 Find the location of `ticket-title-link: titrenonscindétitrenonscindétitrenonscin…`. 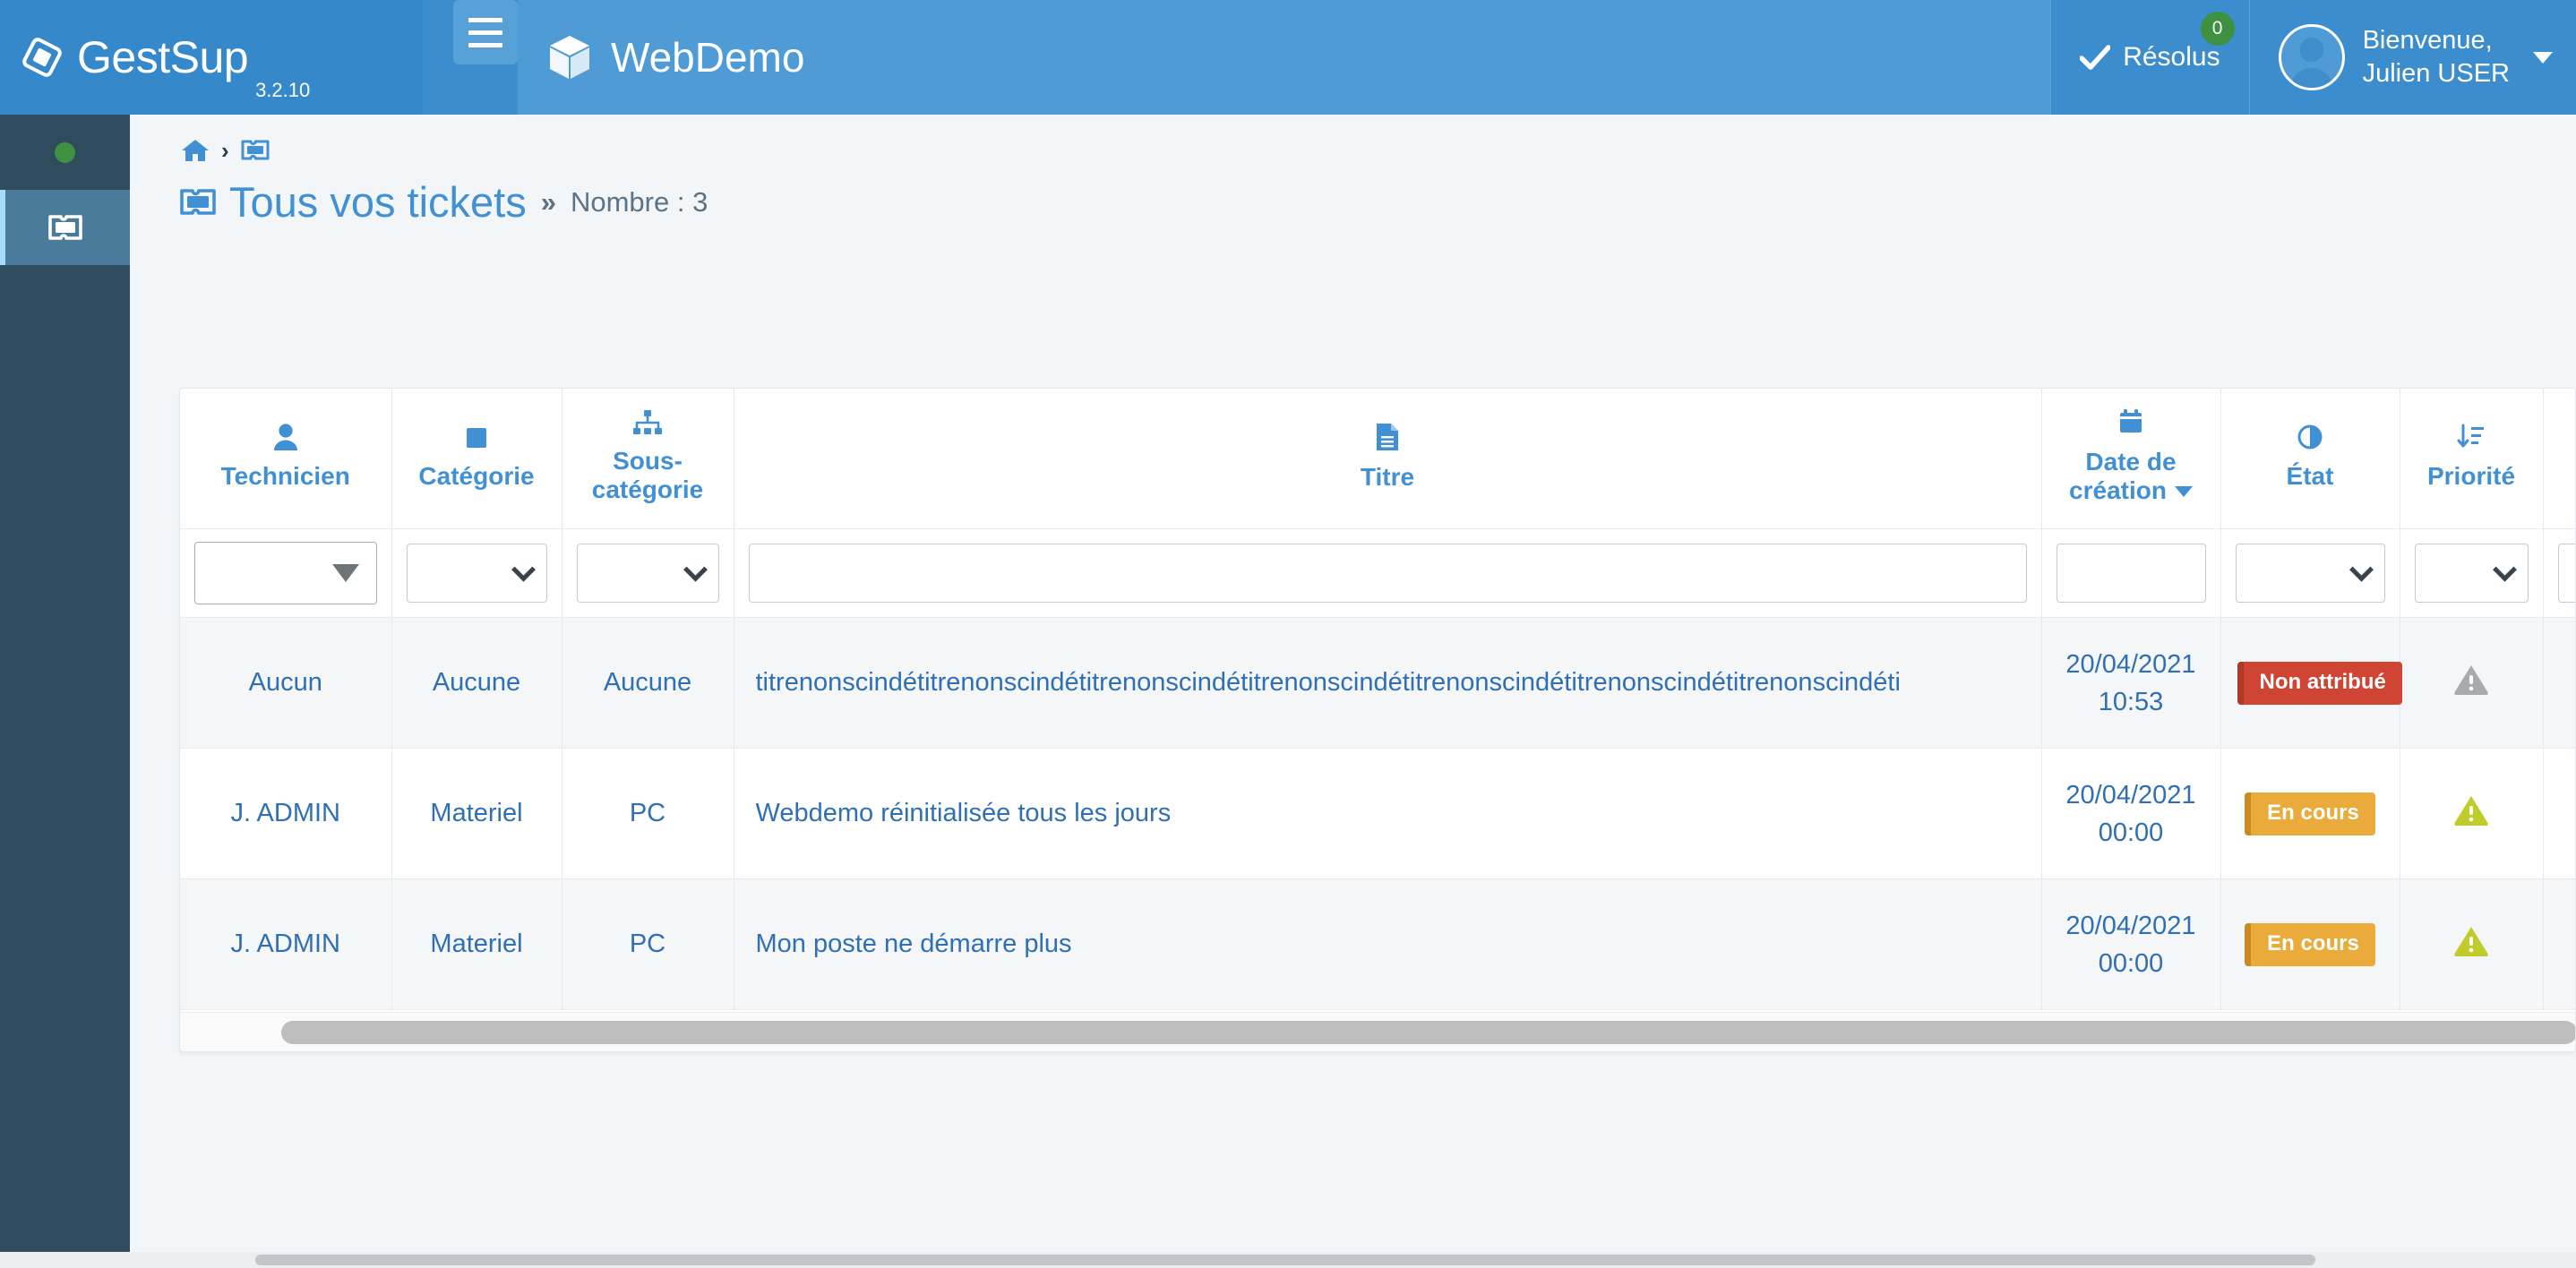

ticket-title-link: titrenonscindétitrenonscindétitrenonscin… is located at coordinates (1390, 683).